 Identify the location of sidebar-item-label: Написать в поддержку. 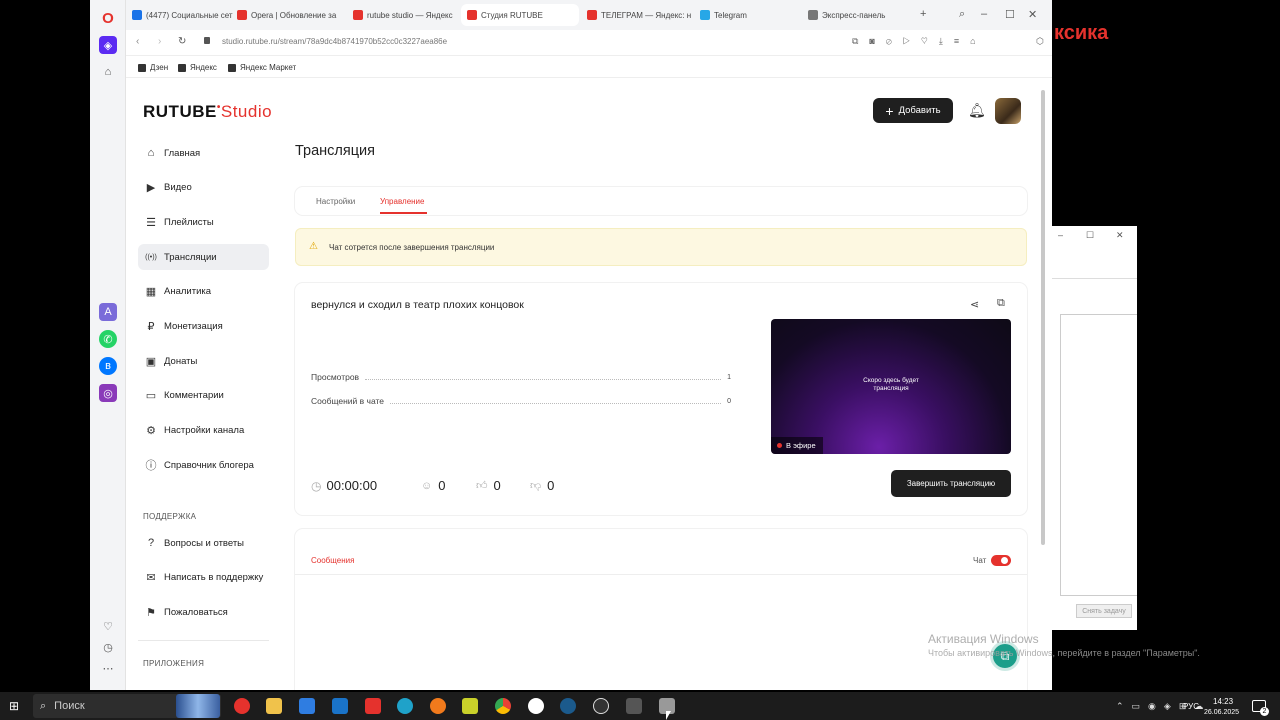
(214, 577).